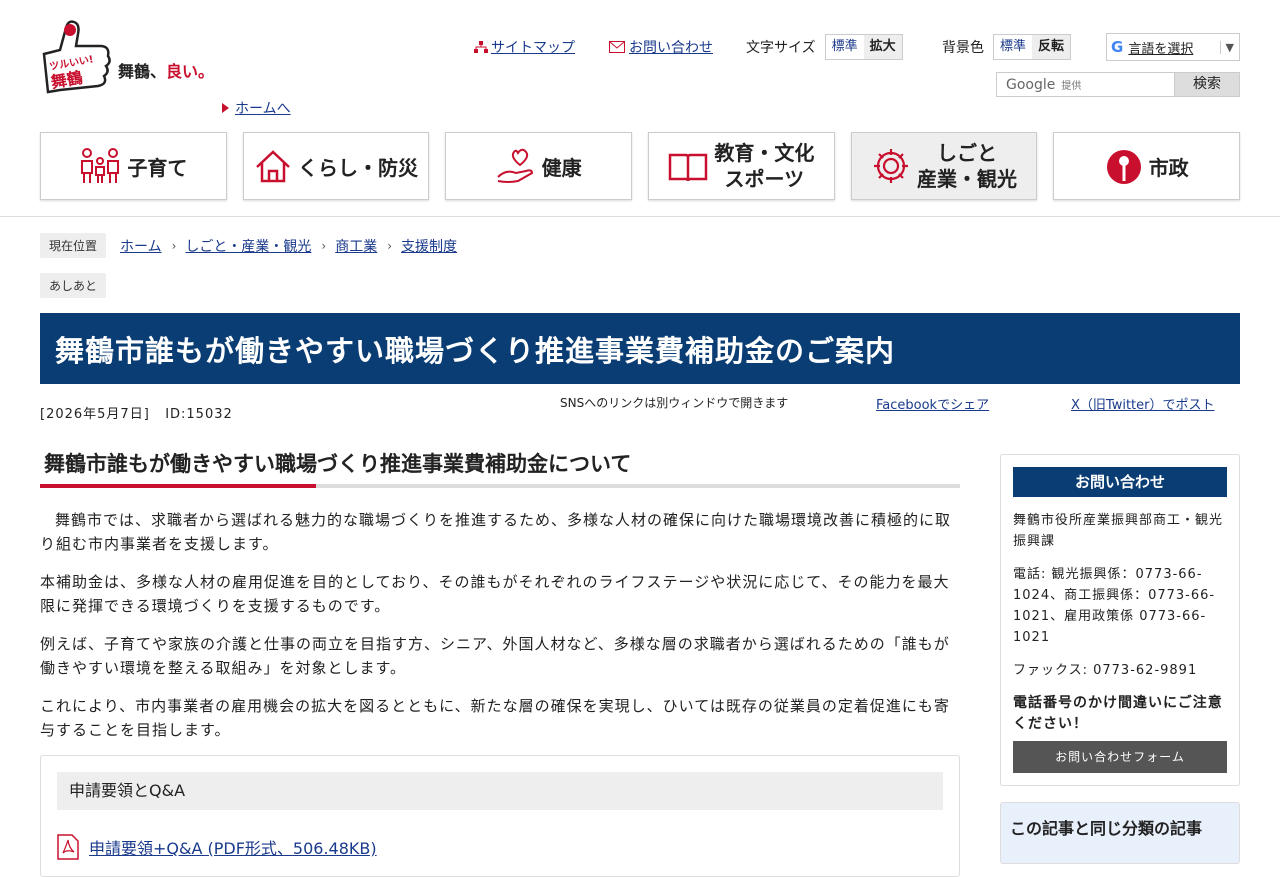 This screenshot has height=877, width=1280. What do you see at coordinates (73, 245) in the screenshot?
I see `breadcrumb-badge: 現在位置` at bounding box center [73, 245].